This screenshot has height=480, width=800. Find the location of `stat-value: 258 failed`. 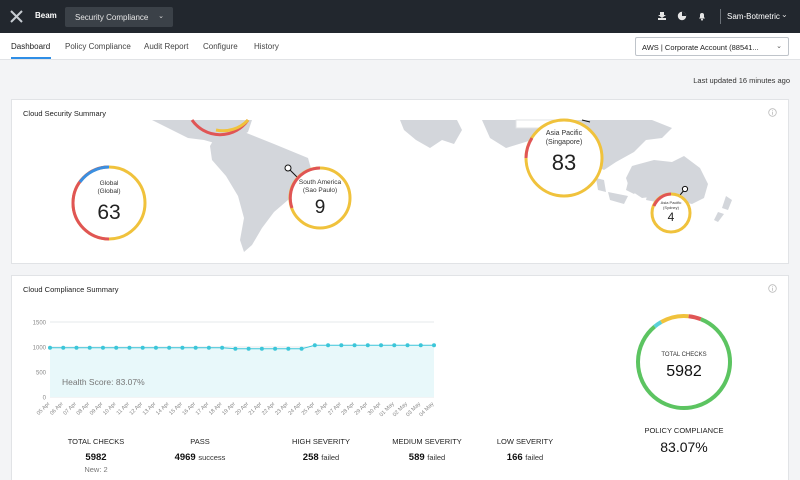

stat-value: 258 failed is located at coordinates (321, 457).